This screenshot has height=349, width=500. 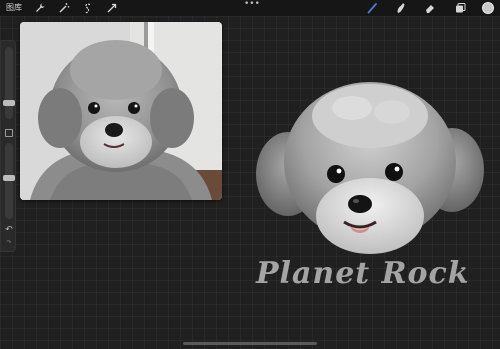 I want to click on gallery-button: 图库, so click(x=14, y=8).